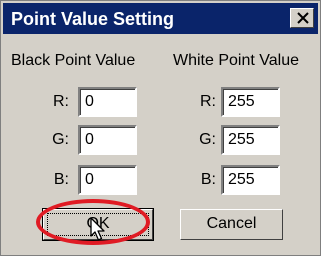 This screenshot has height=258, width=324. Describe the element at coordinates (73, 60) in the screenshot. I see `black-point-heading: Black Point Value` at that location.